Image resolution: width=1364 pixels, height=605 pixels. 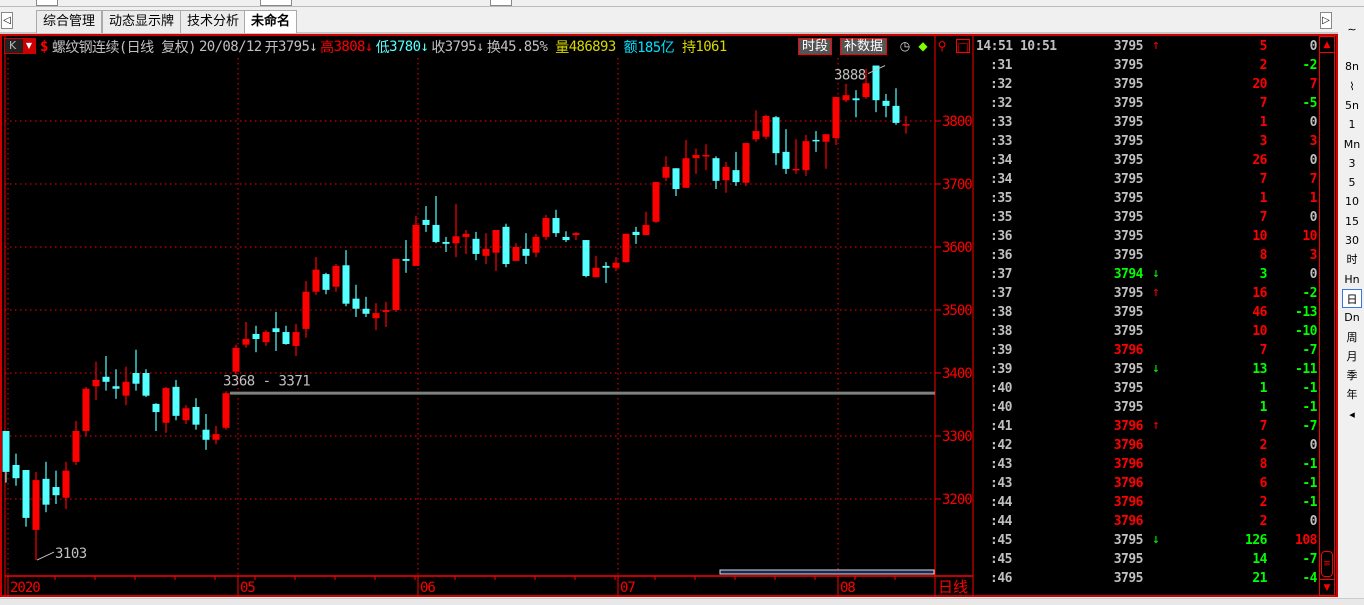 I want to click on scroll-down-icon: ▼, so click(x=1327, y=587).